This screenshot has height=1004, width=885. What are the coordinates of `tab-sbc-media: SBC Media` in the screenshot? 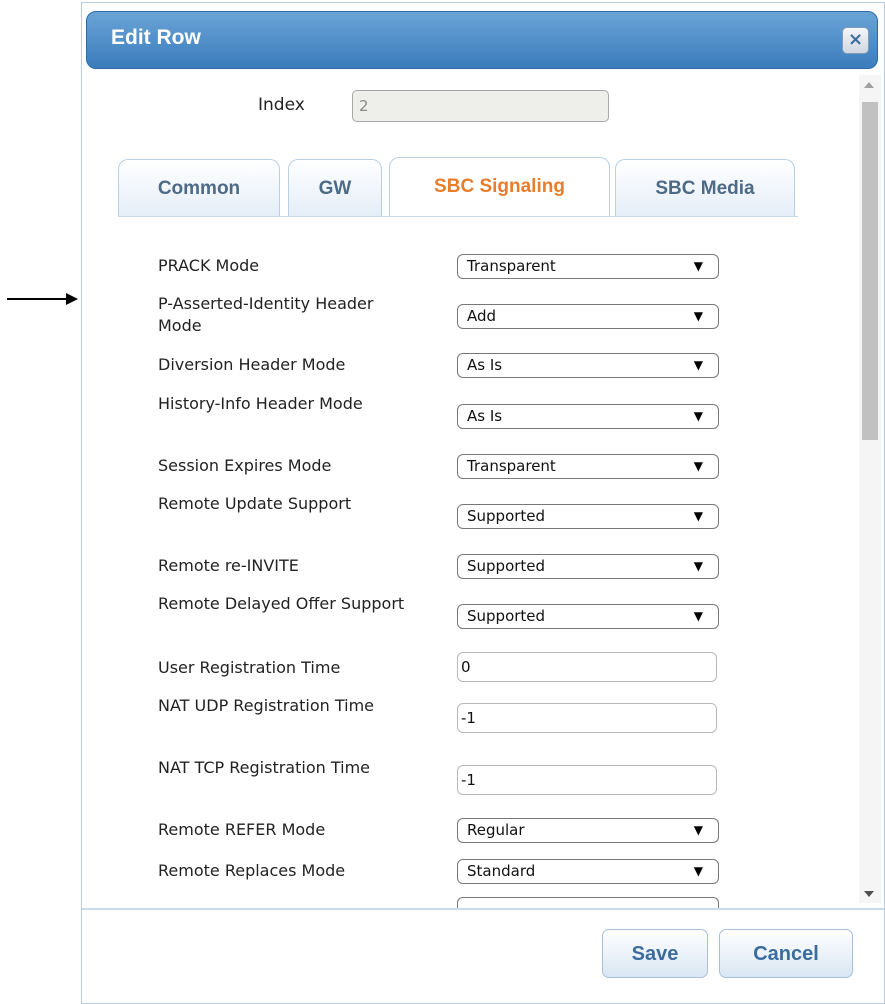 It's located at (705, 187).